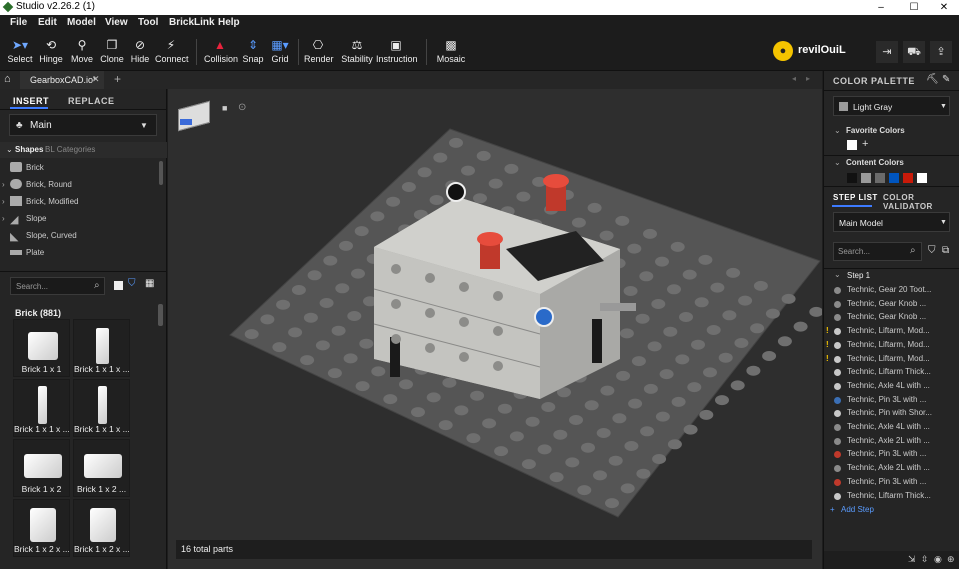  I want to click on view-cube, so click(194, 117).